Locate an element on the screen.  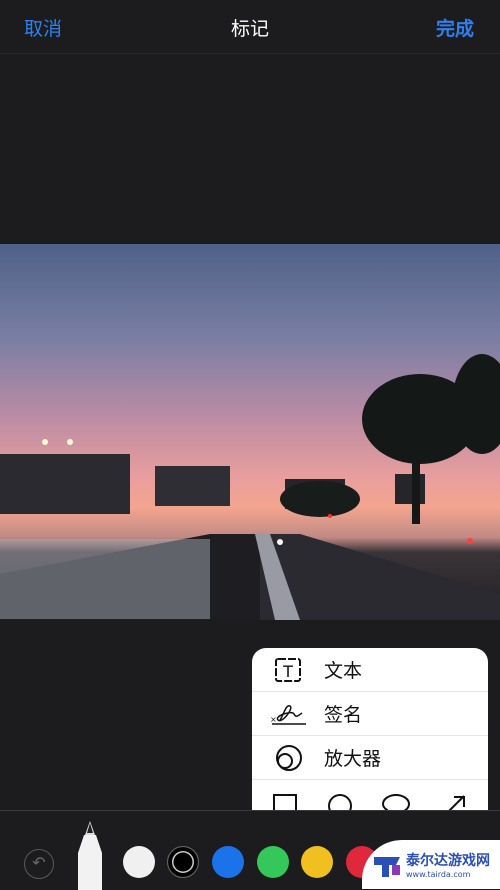
nav-bar: 取消 标记 完成 is located at coordinates (250, 27).